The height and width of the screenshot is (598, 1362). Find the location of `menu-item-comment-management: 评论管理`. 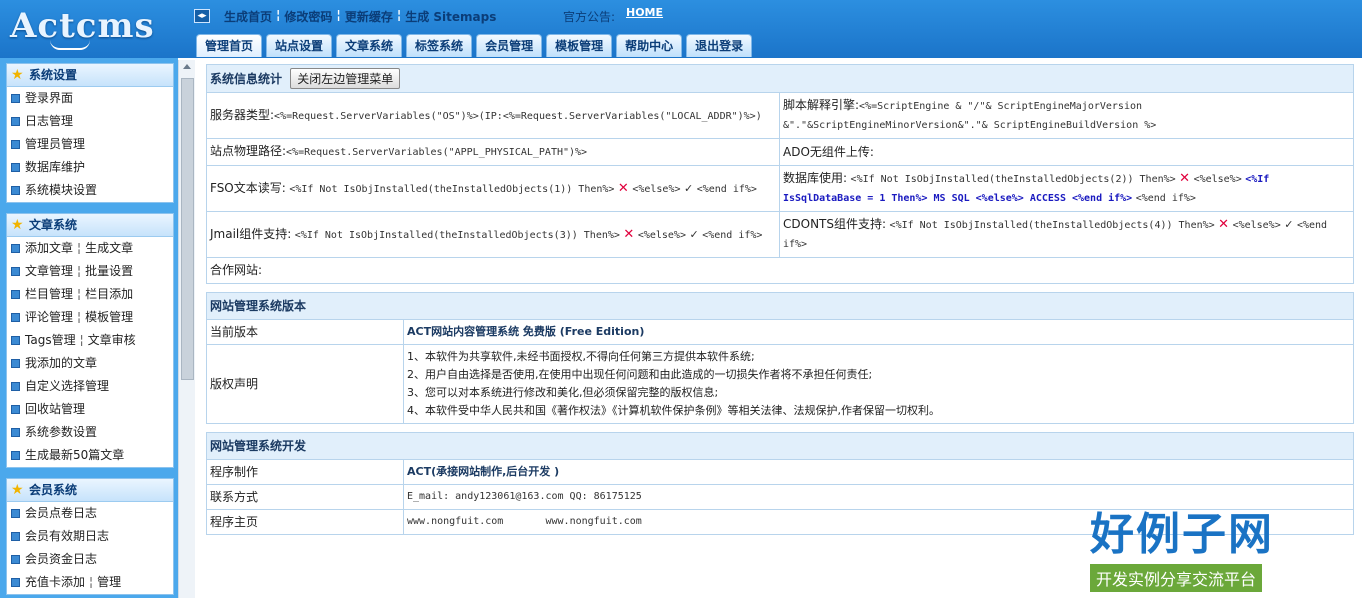

menu-item-comment-management: 评论管理 is located at coordinates (49, 317).